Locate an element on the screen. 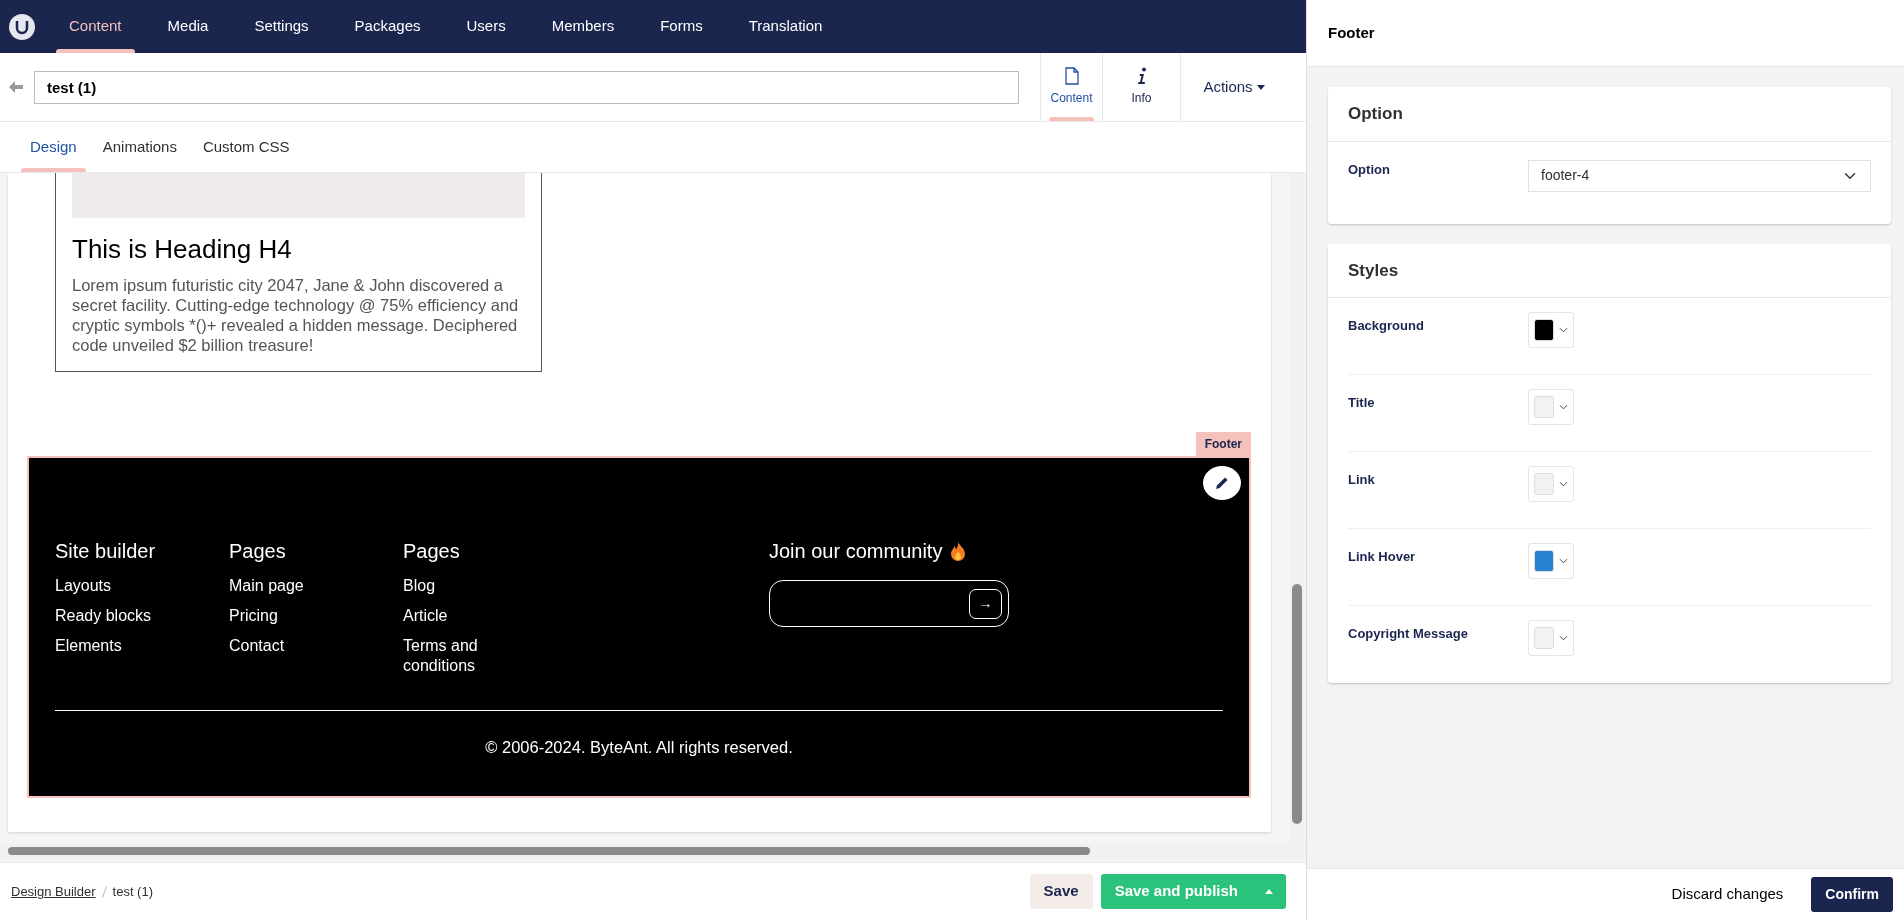 This screenshot has width=1904, height=920. footer-link: Terms and conditions is located at coordinates (463, 656).